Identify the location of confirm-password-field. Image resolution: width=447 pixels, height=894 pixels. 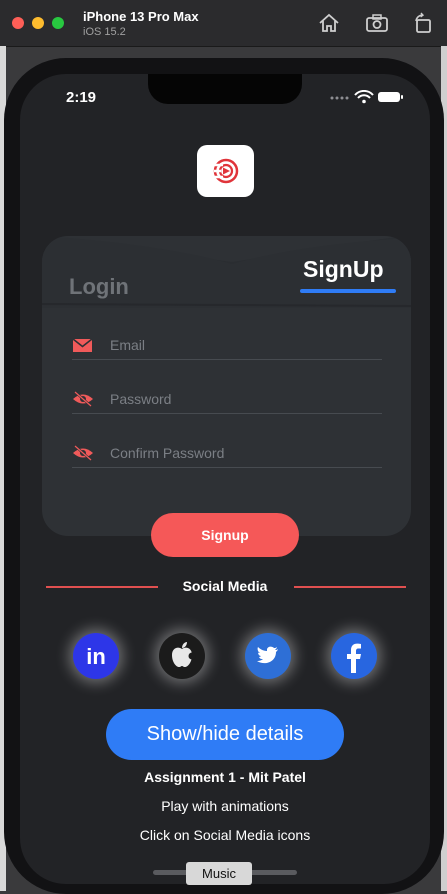
(227, 454).